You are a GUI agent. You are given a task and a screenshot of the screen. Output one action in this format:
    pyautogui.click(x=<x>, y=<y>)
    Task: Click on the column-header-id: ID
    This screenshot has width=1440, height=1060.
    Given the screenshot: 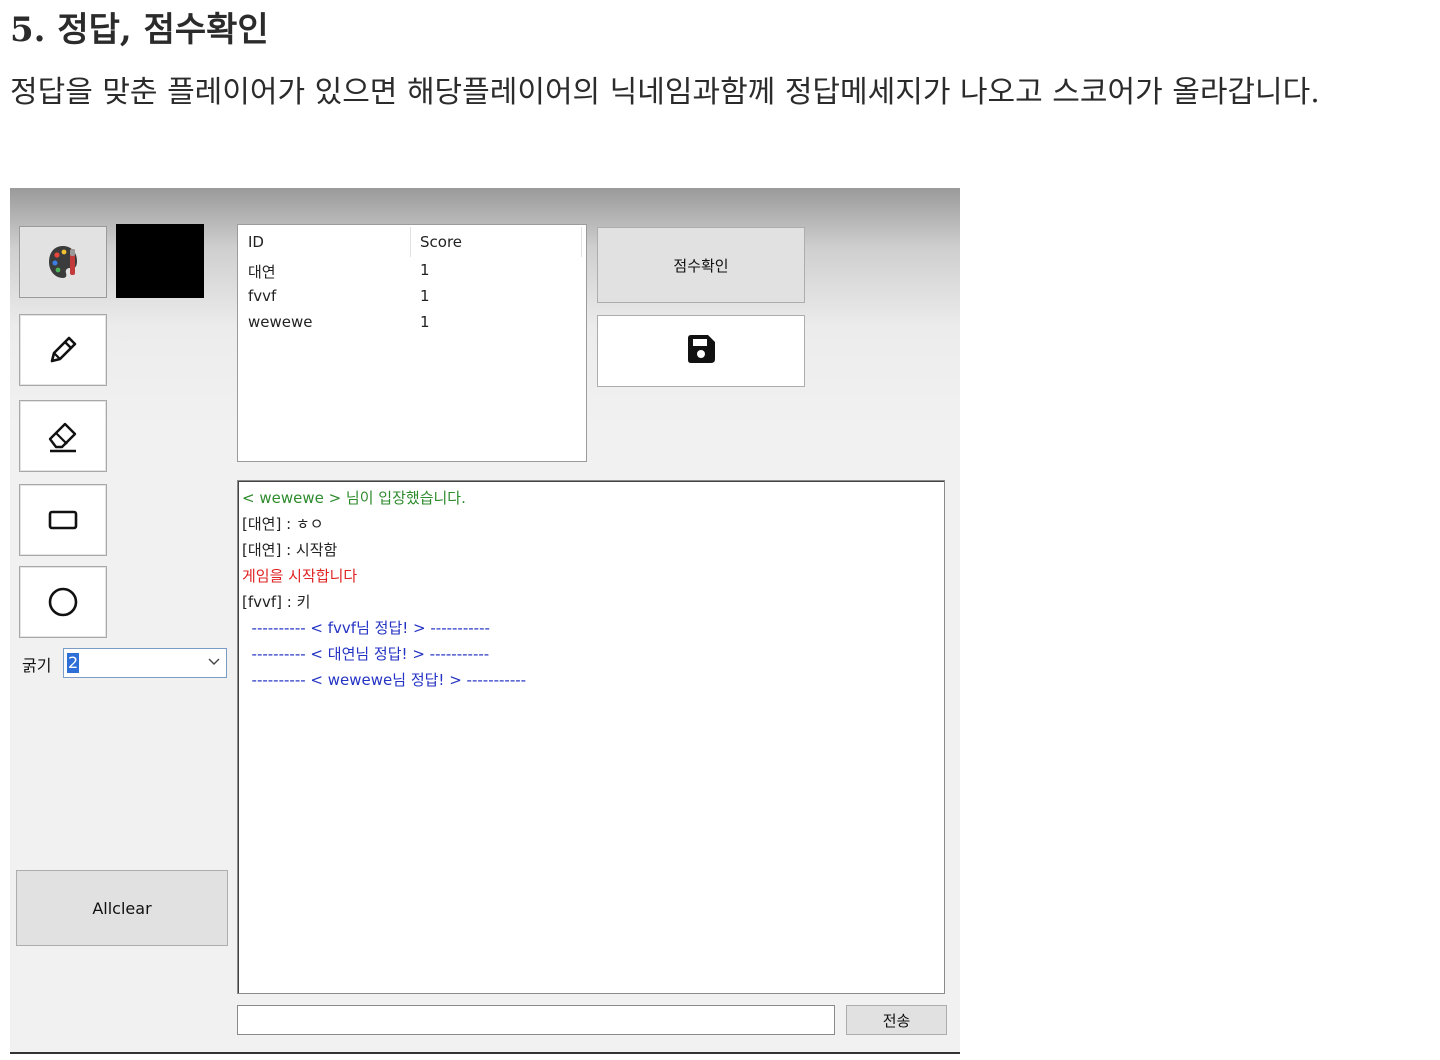 What is the action you would take?
    pyautogui.click(x=256, y=242)
    